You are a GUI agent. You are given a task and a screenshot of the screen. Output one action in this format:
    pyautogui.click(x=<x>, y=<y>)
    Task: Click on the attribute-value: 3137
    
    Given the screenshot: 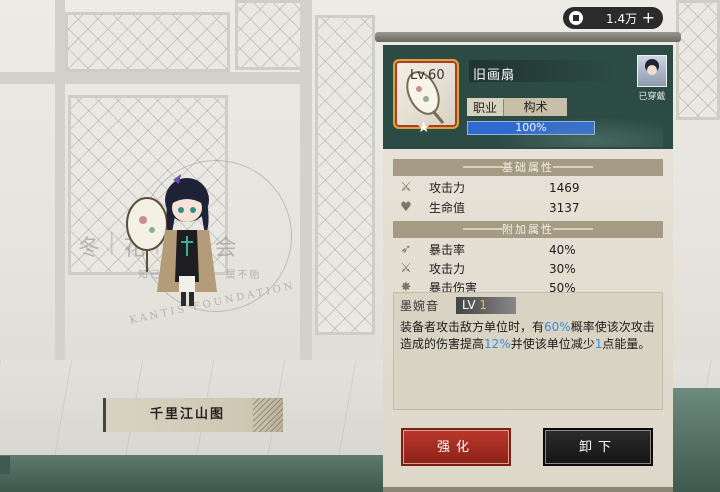 What is the action you would take?
    pyautogui.click(x=564, y=207)
    